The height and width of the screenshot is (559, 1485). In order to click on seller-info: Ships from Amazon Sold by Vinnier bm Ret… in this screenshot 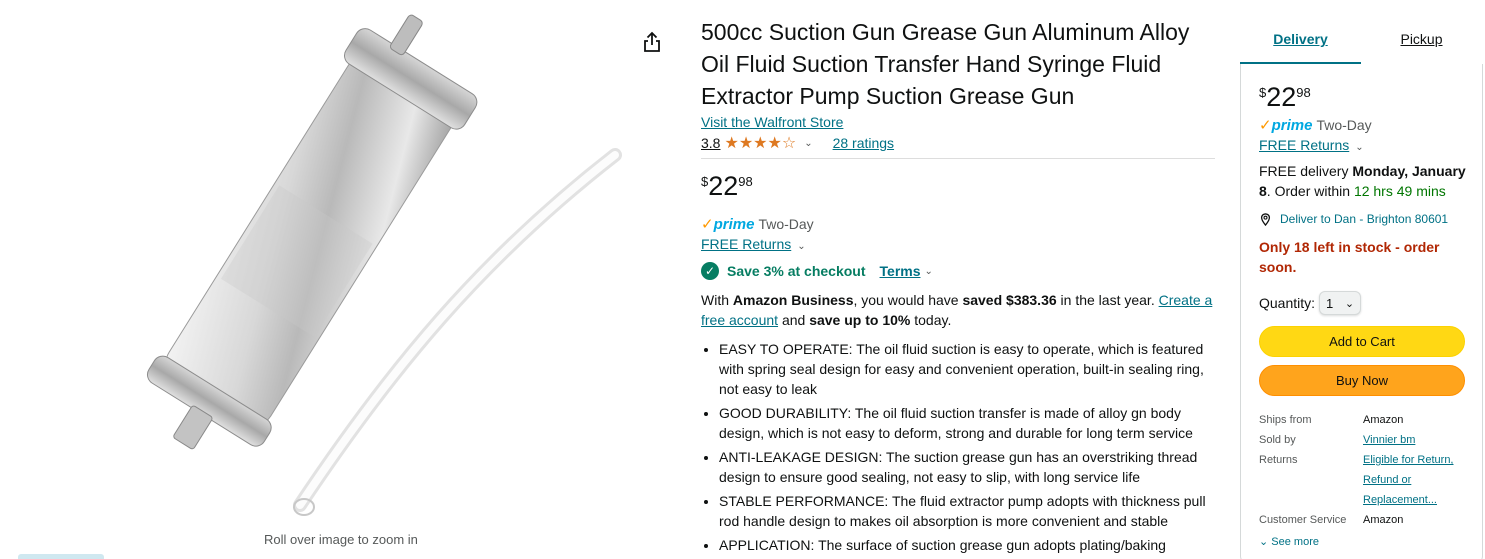, I will do `click(1370, 481)`.